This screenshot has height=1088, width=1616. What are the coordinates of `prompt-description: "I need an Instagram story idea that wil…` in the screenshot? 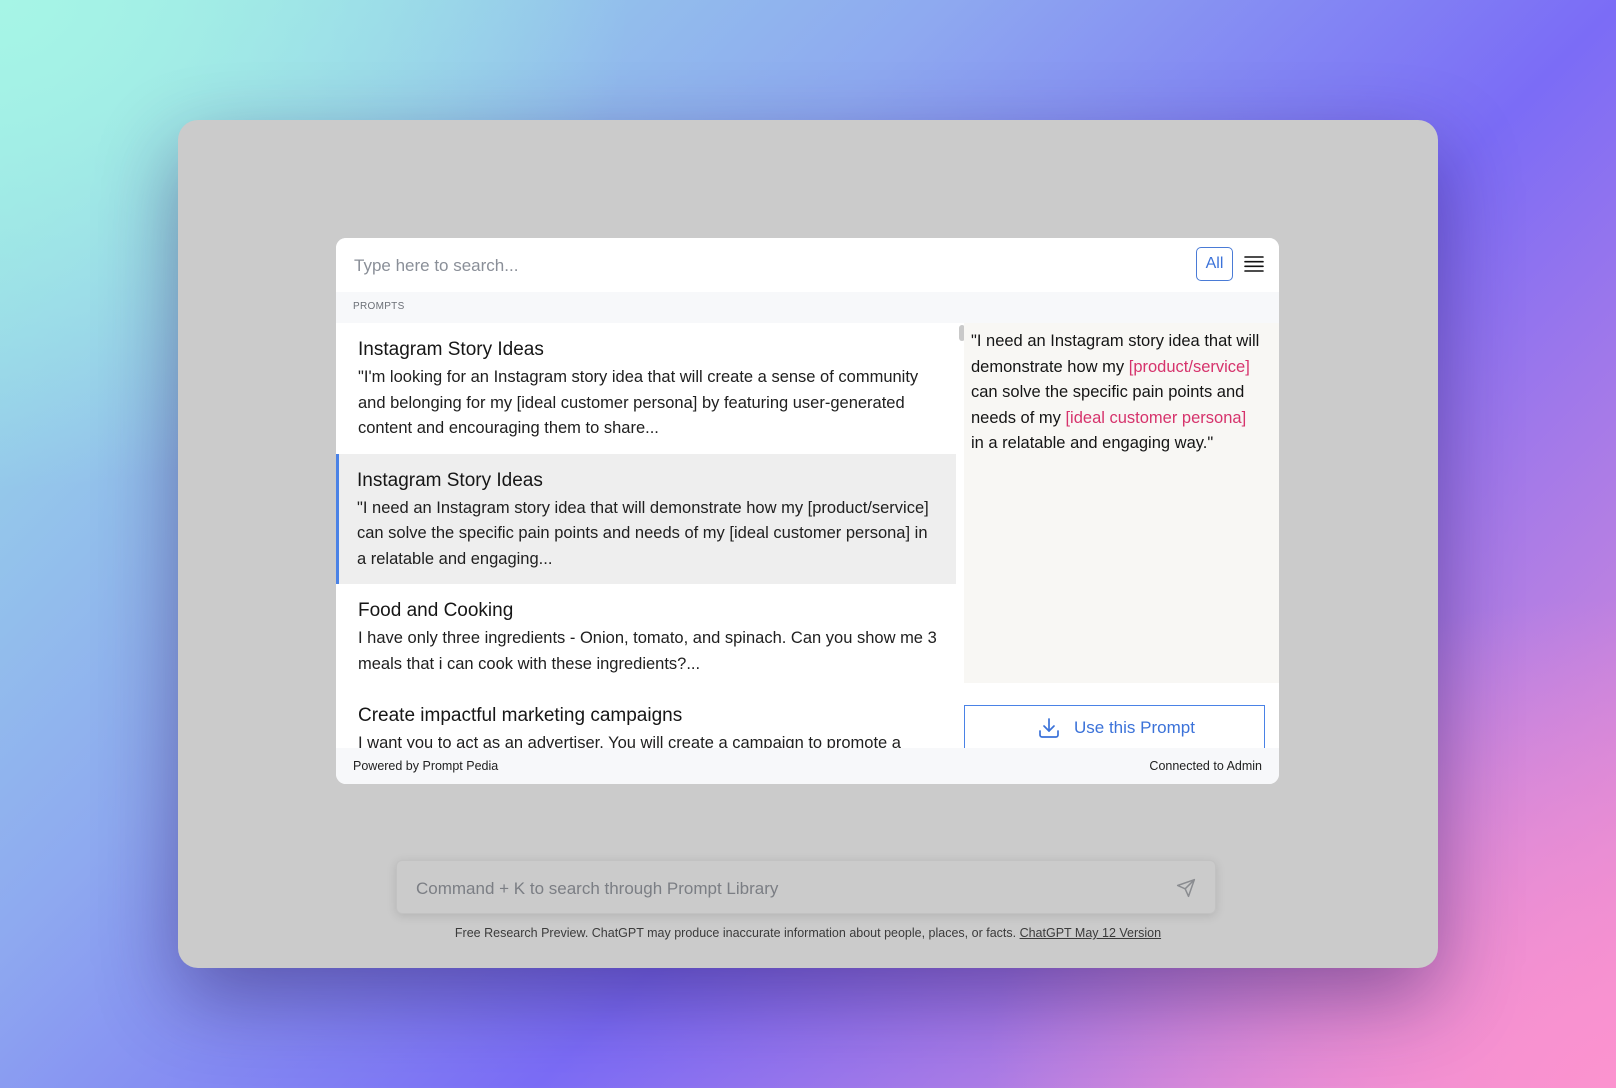 It's located at (643, 533).